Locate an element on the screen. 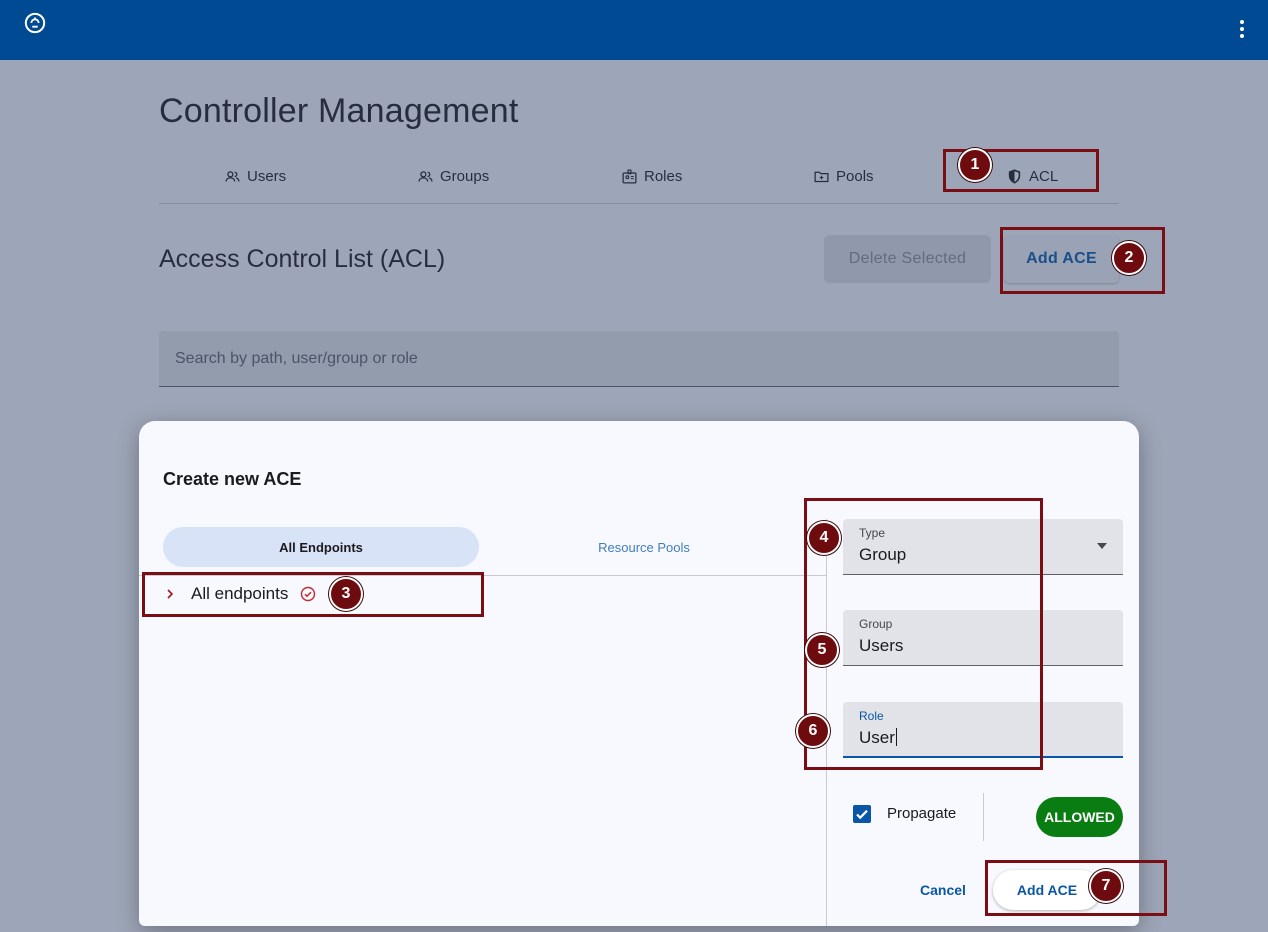  allowed-toggle: ALLOWED is located at coordinates (1079, 817).